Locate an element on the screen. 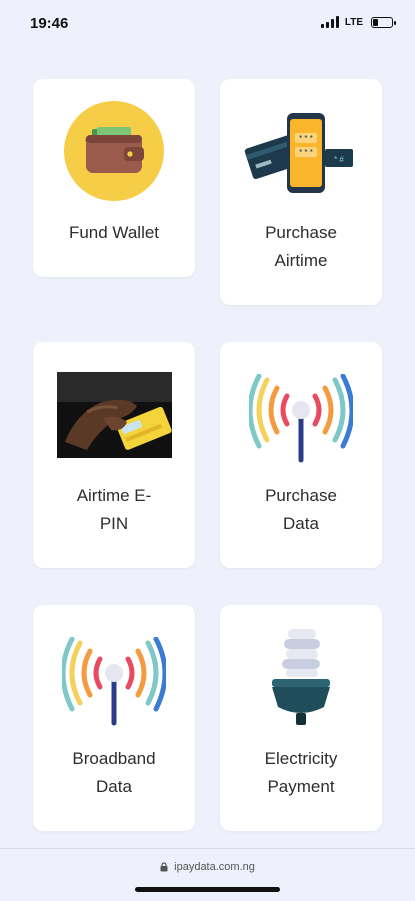  browser-bottom-bar: ipaydata.com.ng is located at coordinates (207, 874).